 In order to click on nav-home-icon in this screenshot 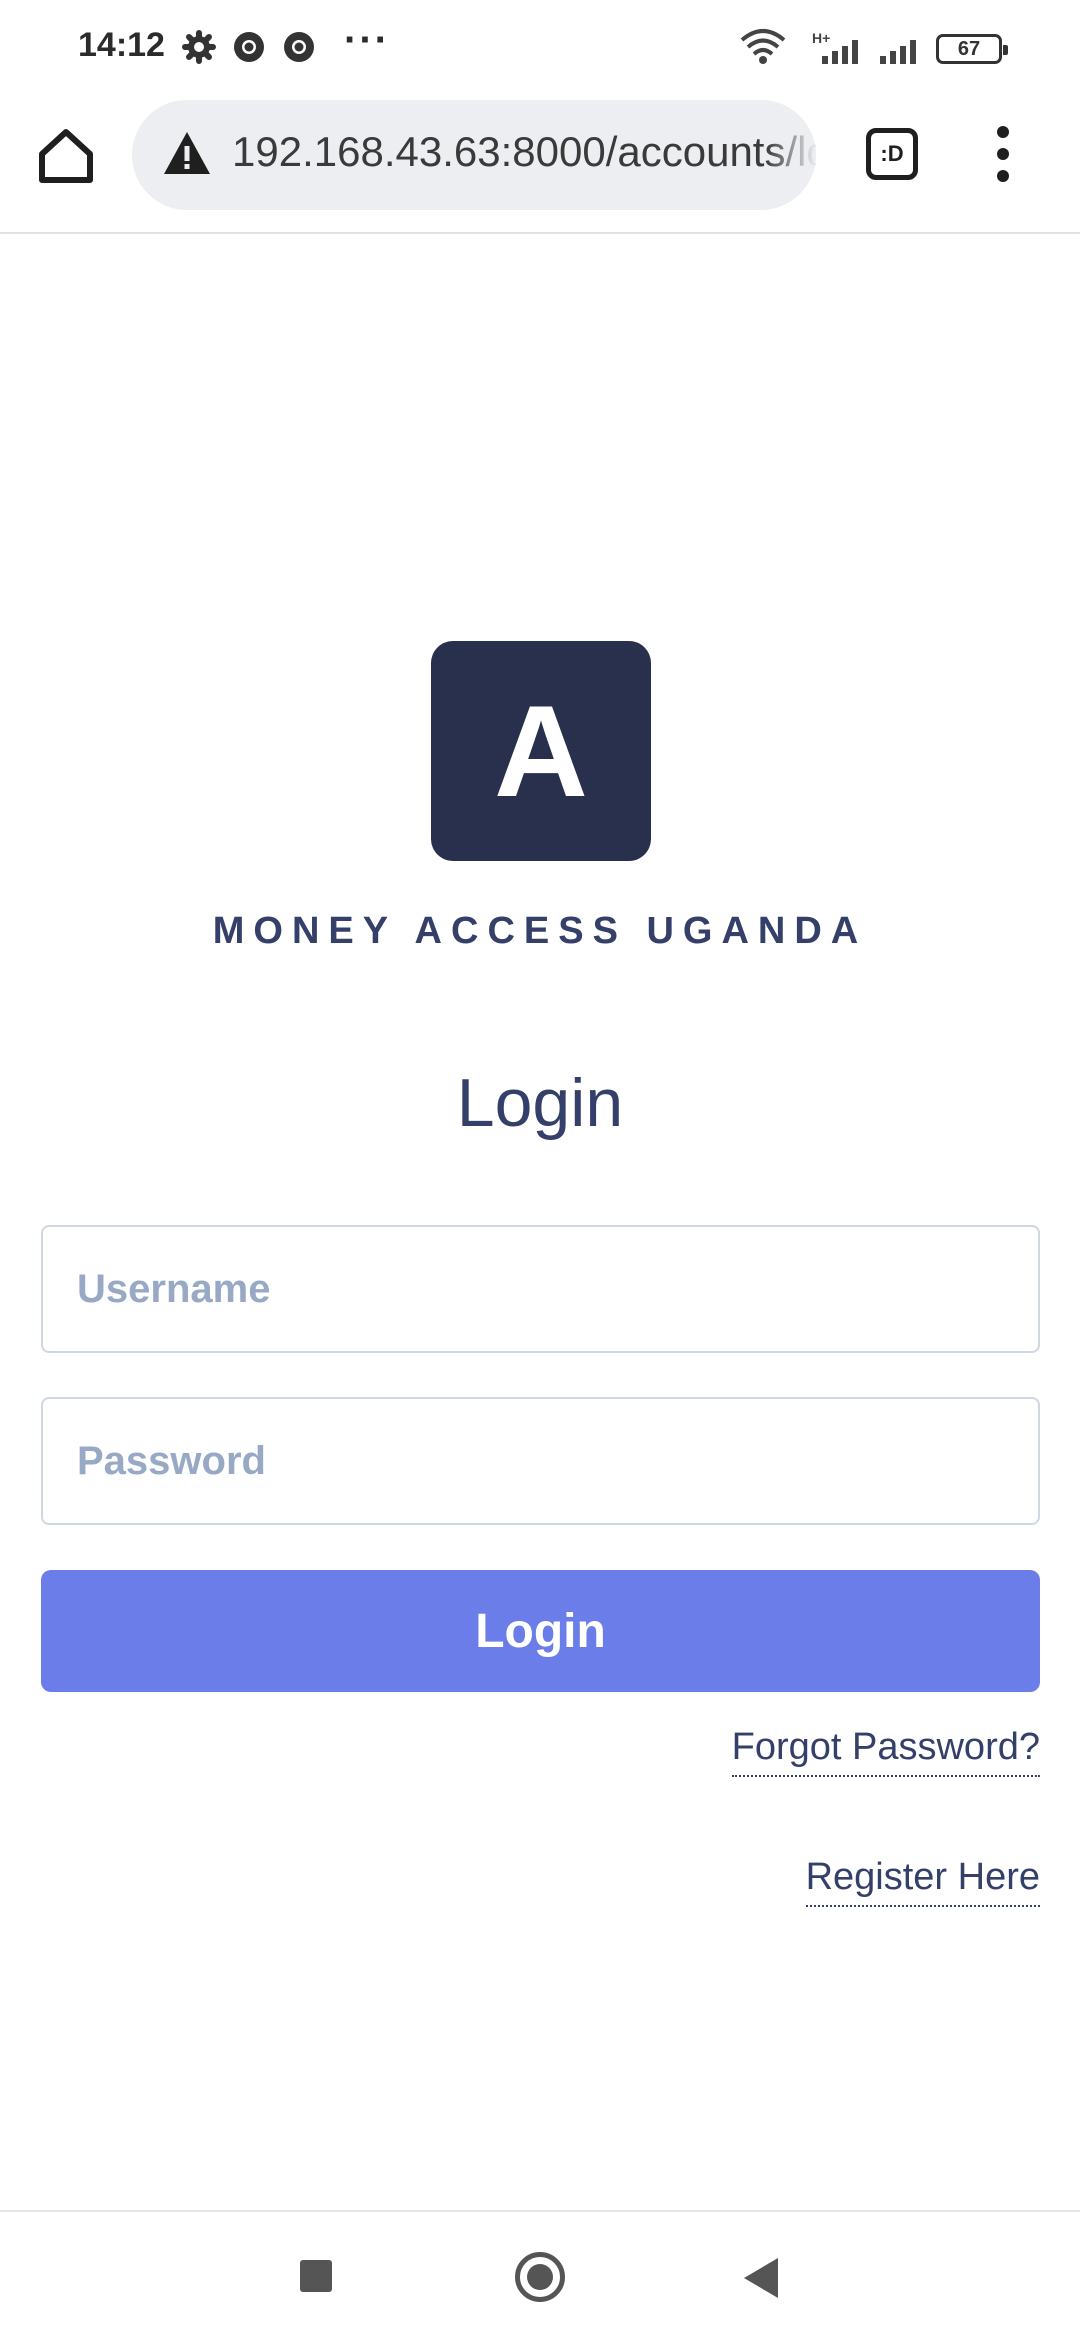, I will do `click(540, 2277)`.